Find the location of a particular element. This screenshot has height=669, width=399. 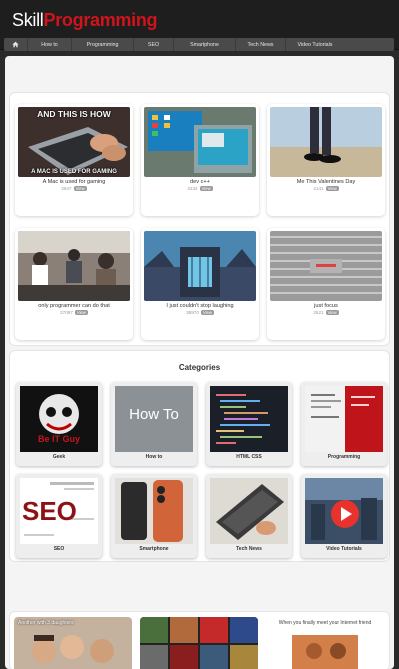

post-title: Me This Valentines Day is located at coordinates (326, 182).